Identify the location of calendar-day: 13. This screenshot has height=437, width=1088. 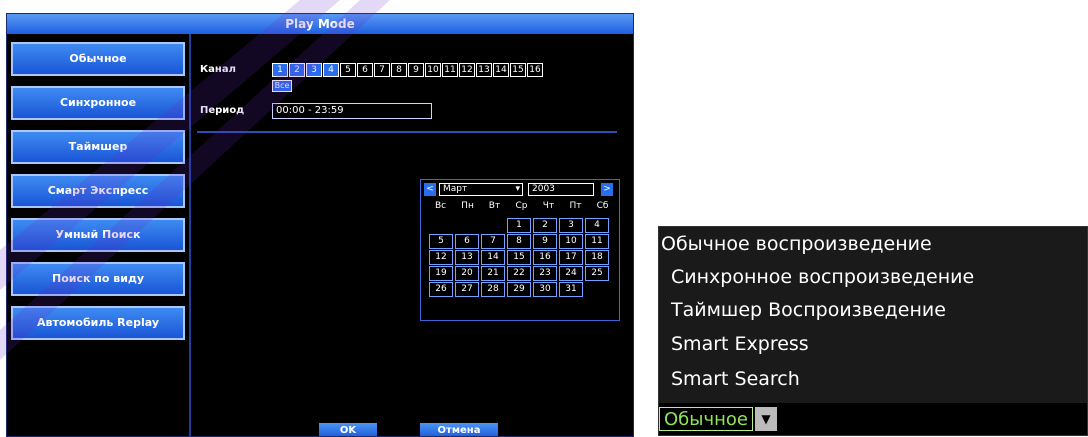
(467, 257).